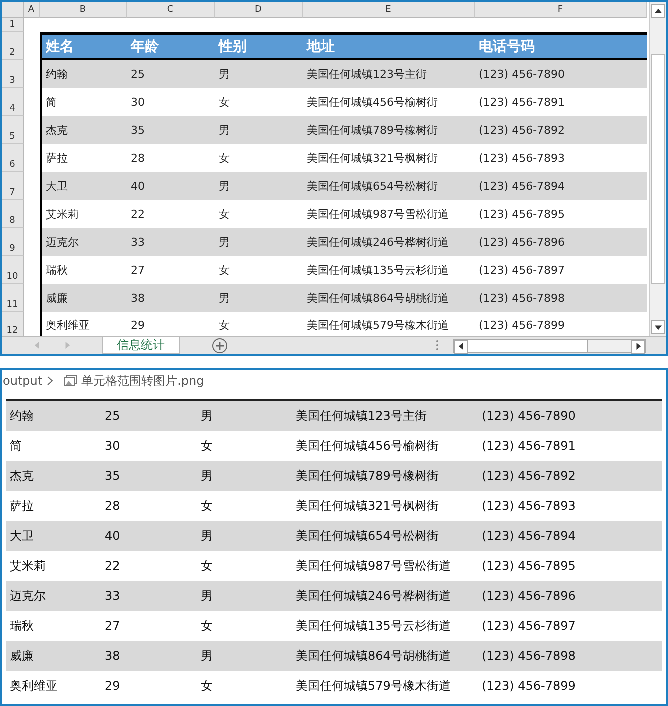 This screenshot has width=668, height=706. I want to click on column-header: D, so click(259, 10).